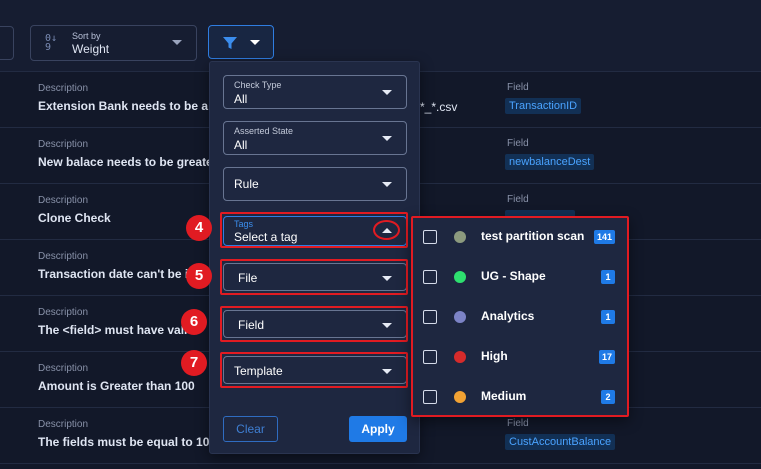  I want to click on annotation-ring, so click(386, 230).